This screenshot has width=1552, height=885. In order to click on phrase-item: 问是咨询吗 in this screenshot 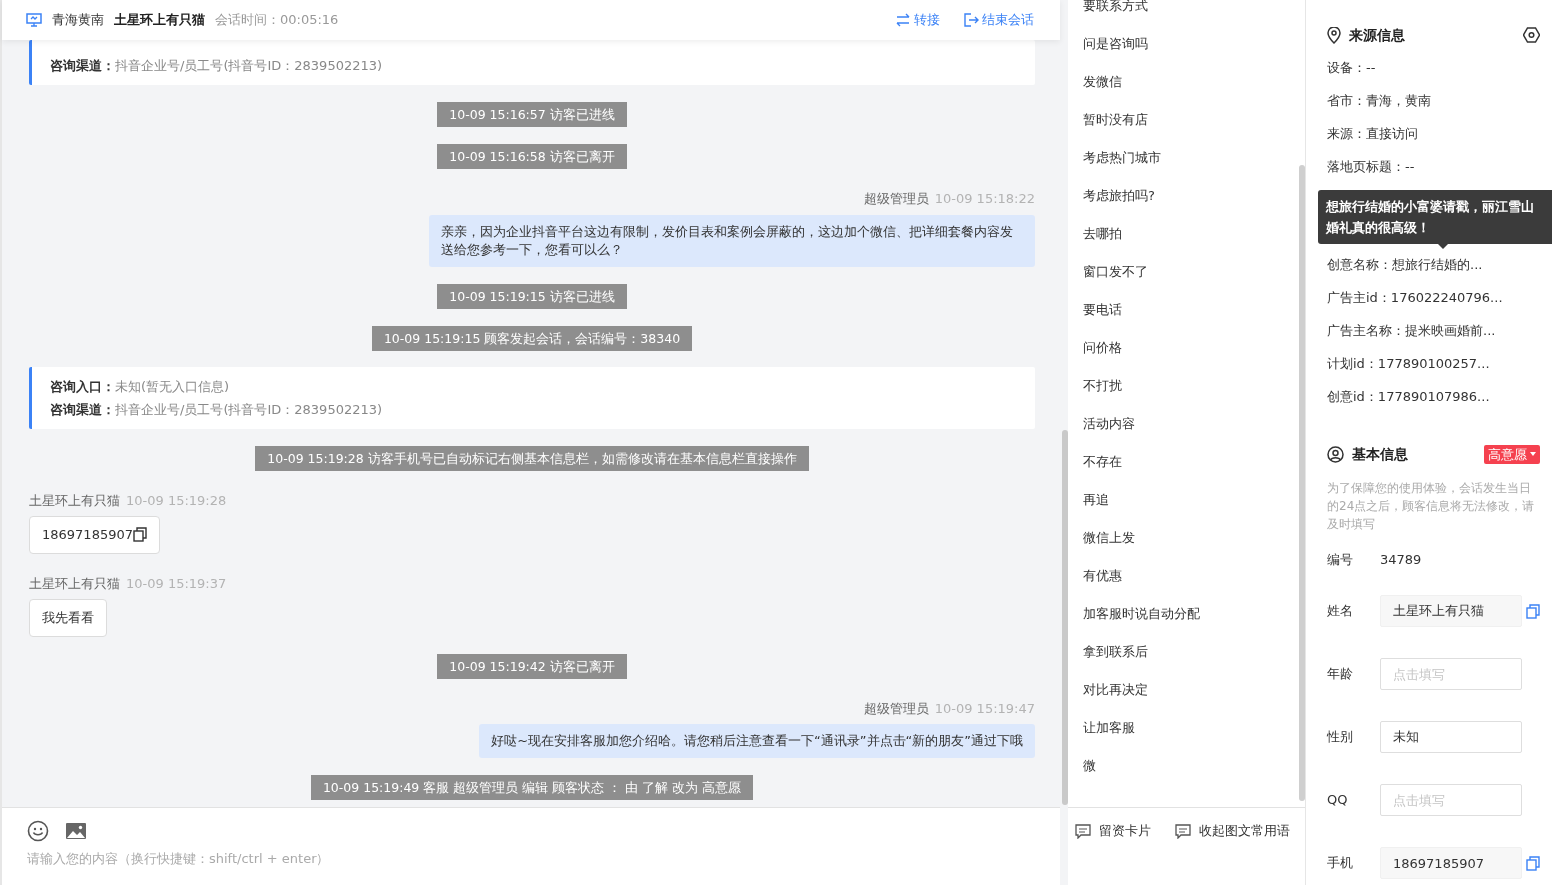, I will do `click(1189, 44)`.